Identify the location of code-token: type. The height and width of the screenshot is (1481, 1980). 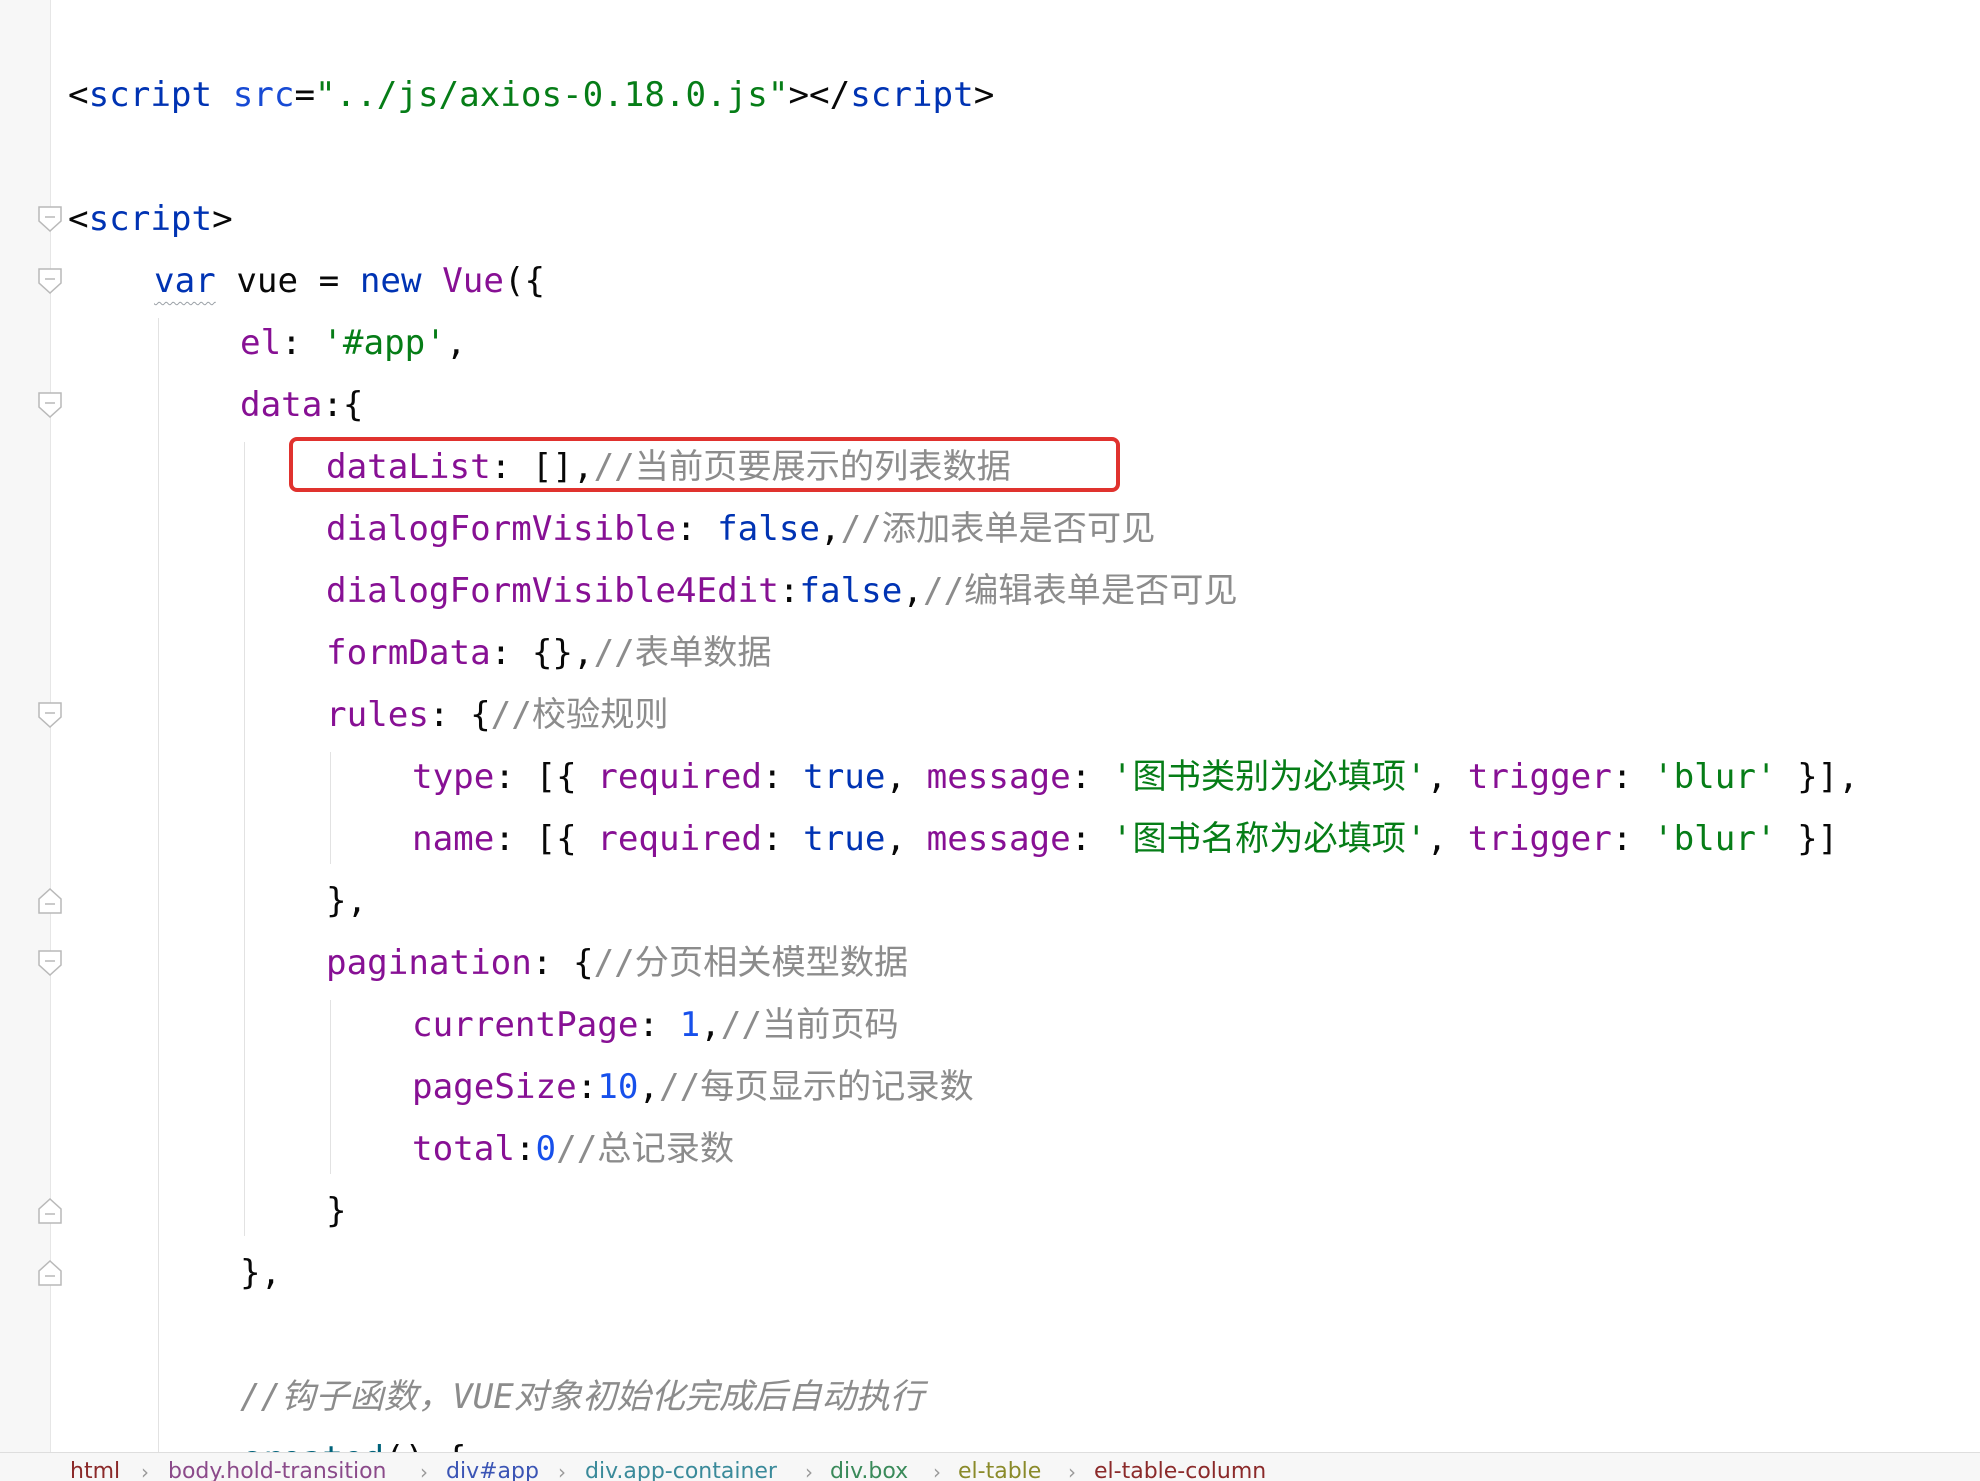
(453, 777).